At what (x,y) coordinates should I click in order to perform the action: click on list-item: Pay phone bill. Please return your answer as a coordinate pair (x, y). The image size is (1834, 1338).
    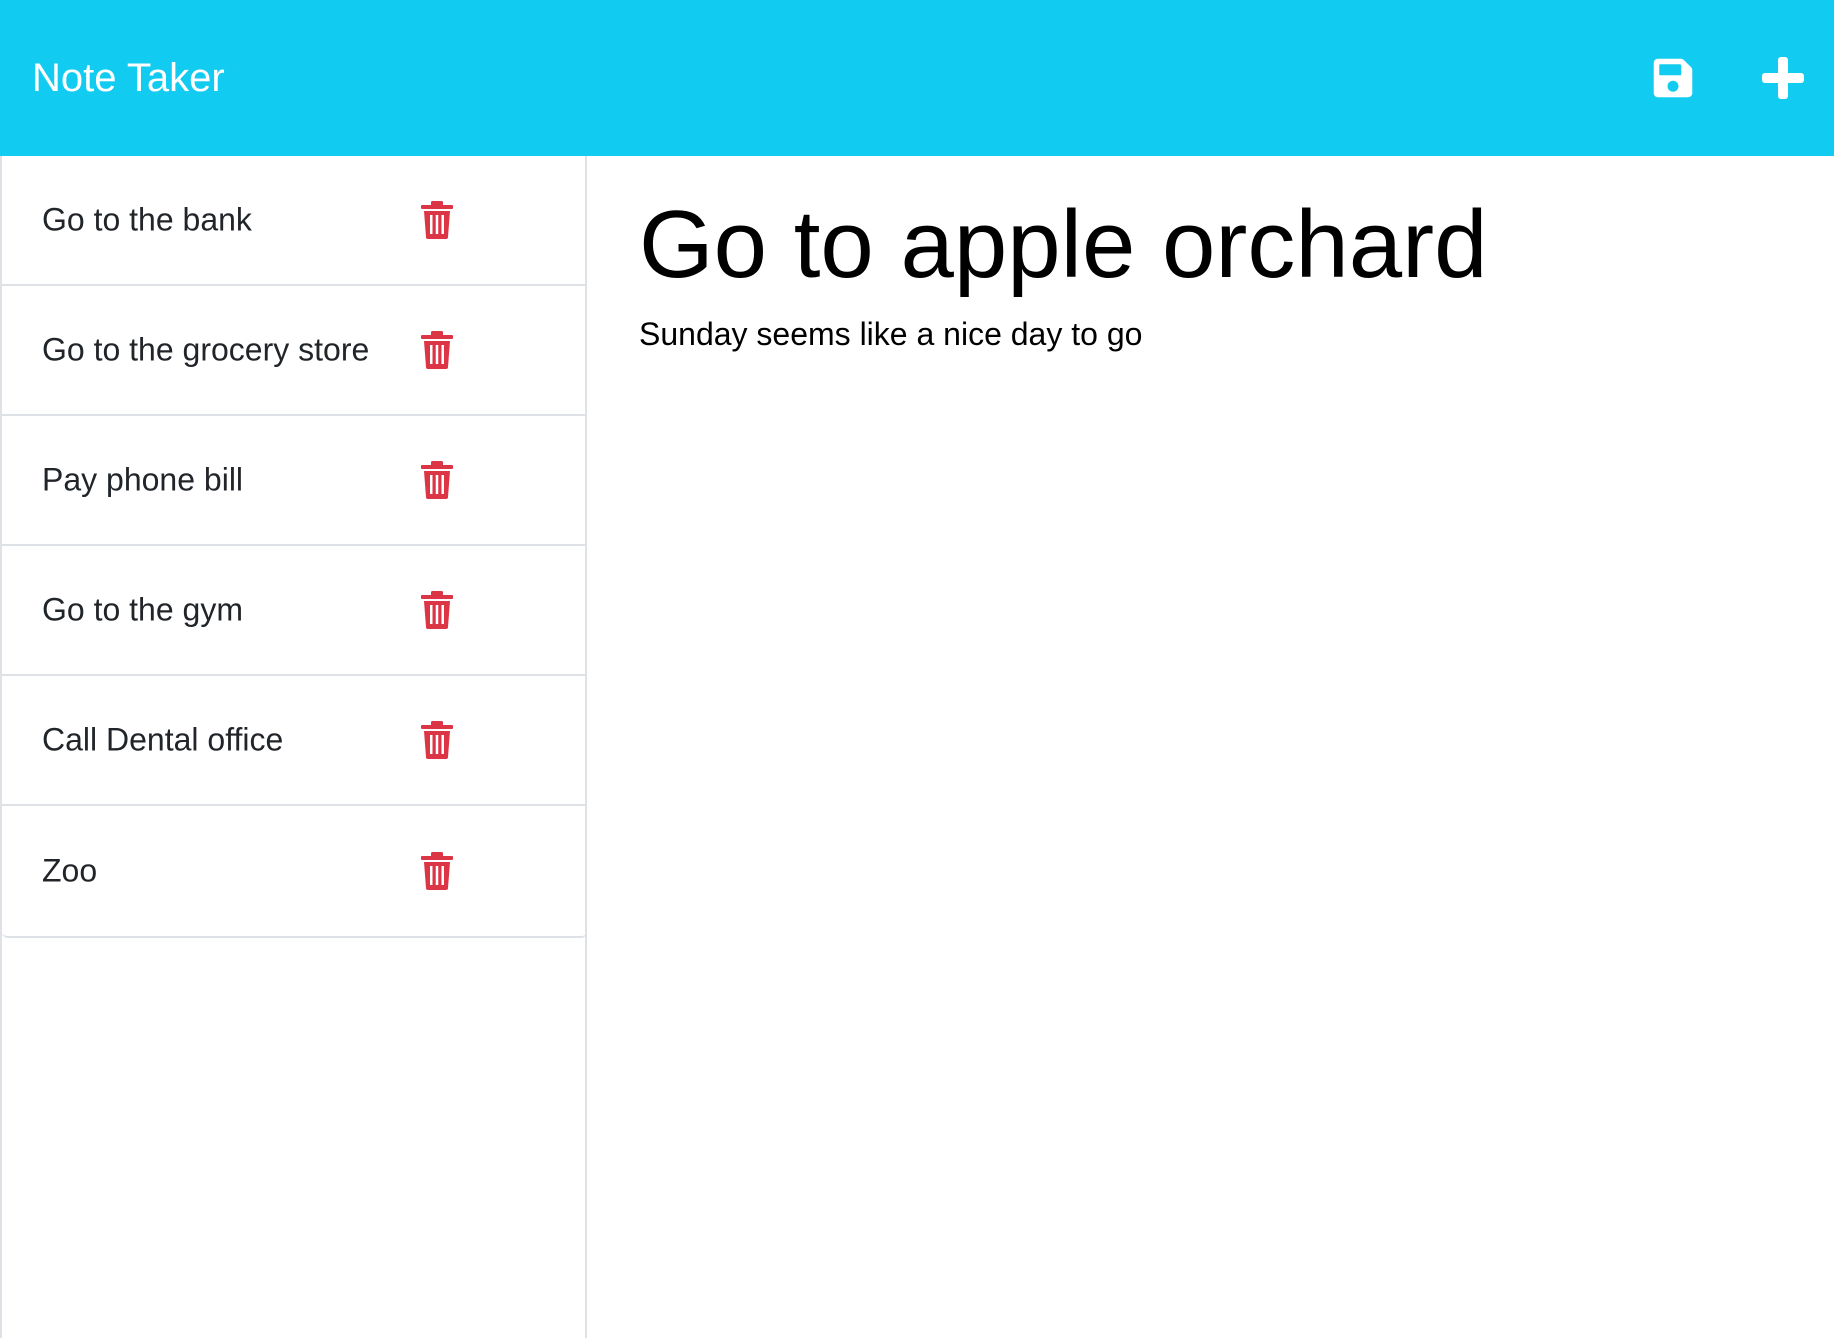
    Looking at the image, I should click on (294, 481).